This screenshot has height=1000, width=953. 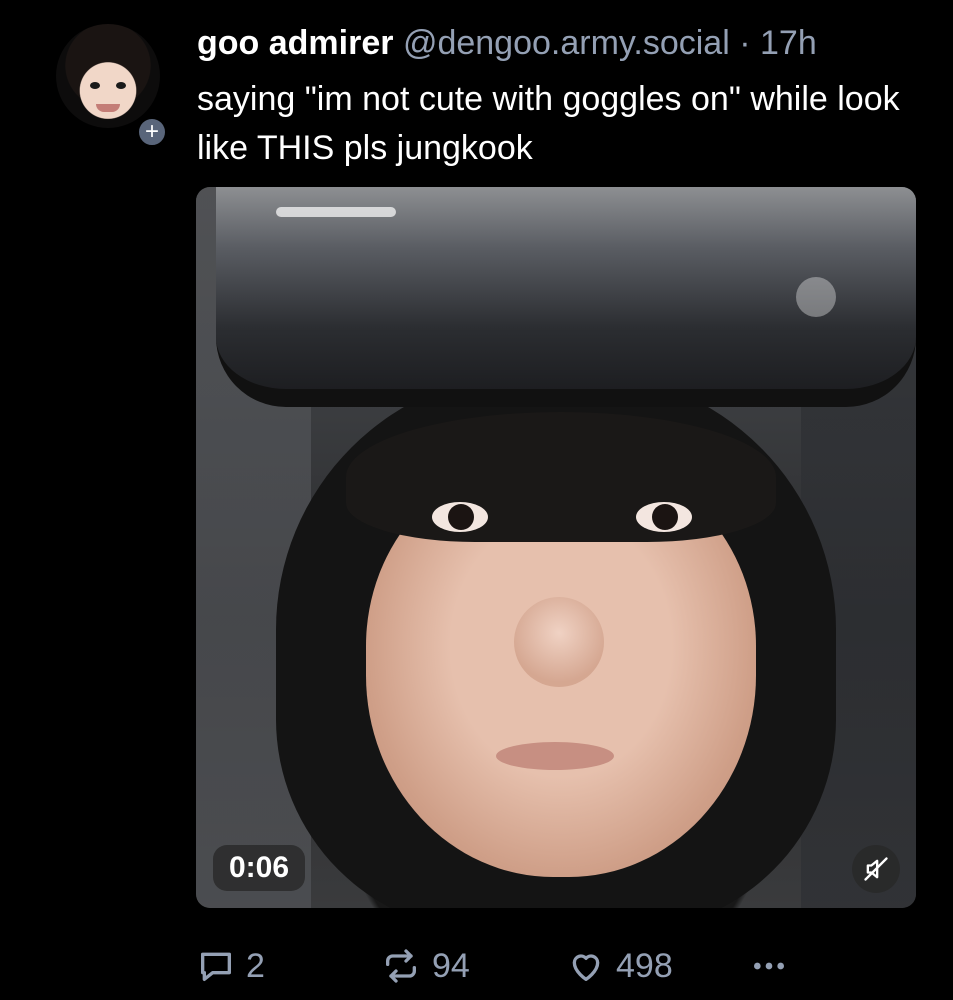 I want to click on ellipsis-icon, so click(x=769, y=966).